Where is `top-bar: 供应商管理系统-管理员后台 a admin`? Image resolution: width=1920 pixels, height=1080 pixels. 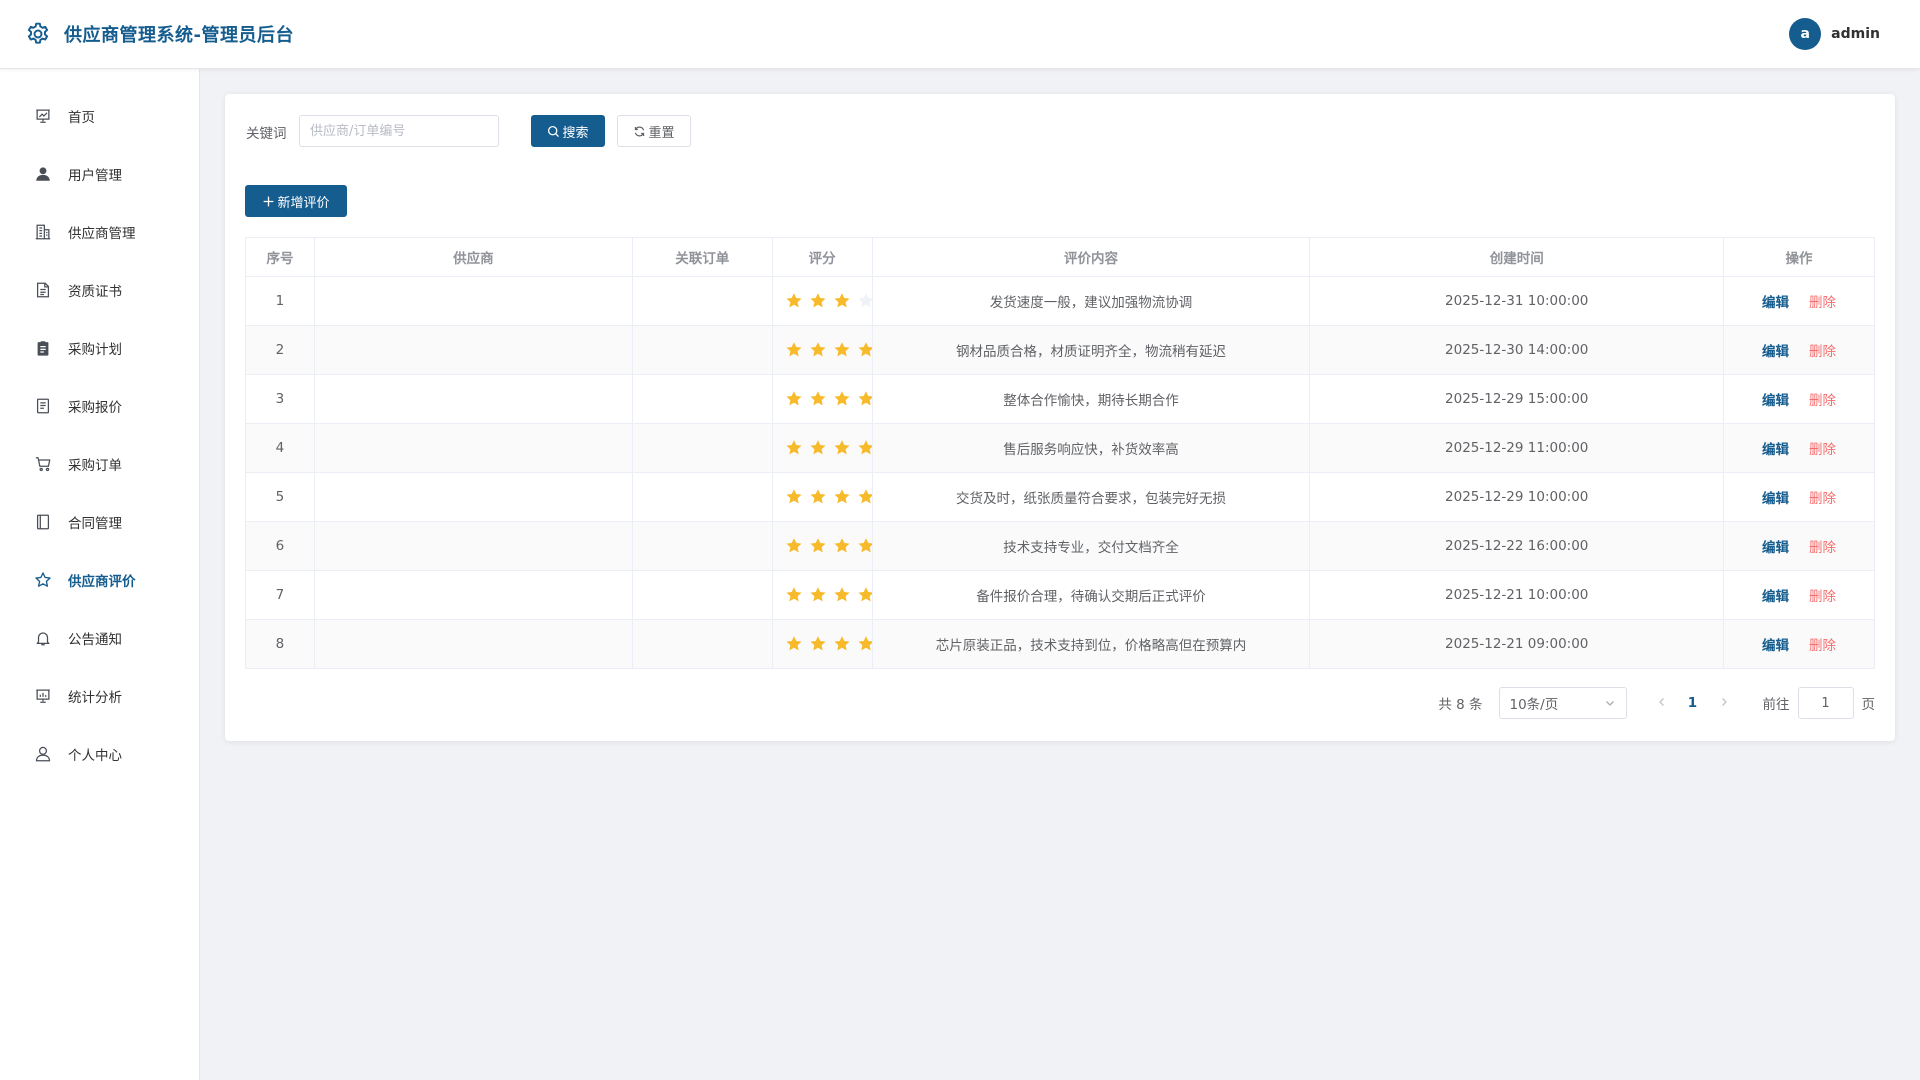
top-bar: 供应商管理系统-管理员后台 a admin is located at coordinates (960, 34).